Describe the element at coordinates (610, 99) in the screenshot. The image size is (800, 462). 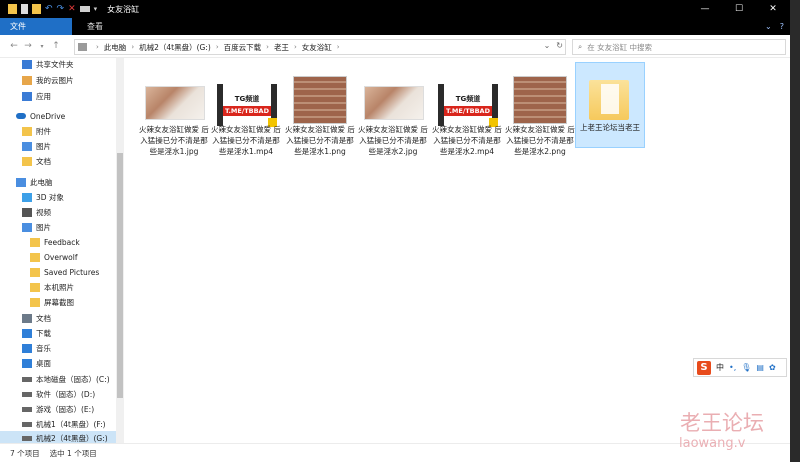
I see `folder-paper-icon` at that location.